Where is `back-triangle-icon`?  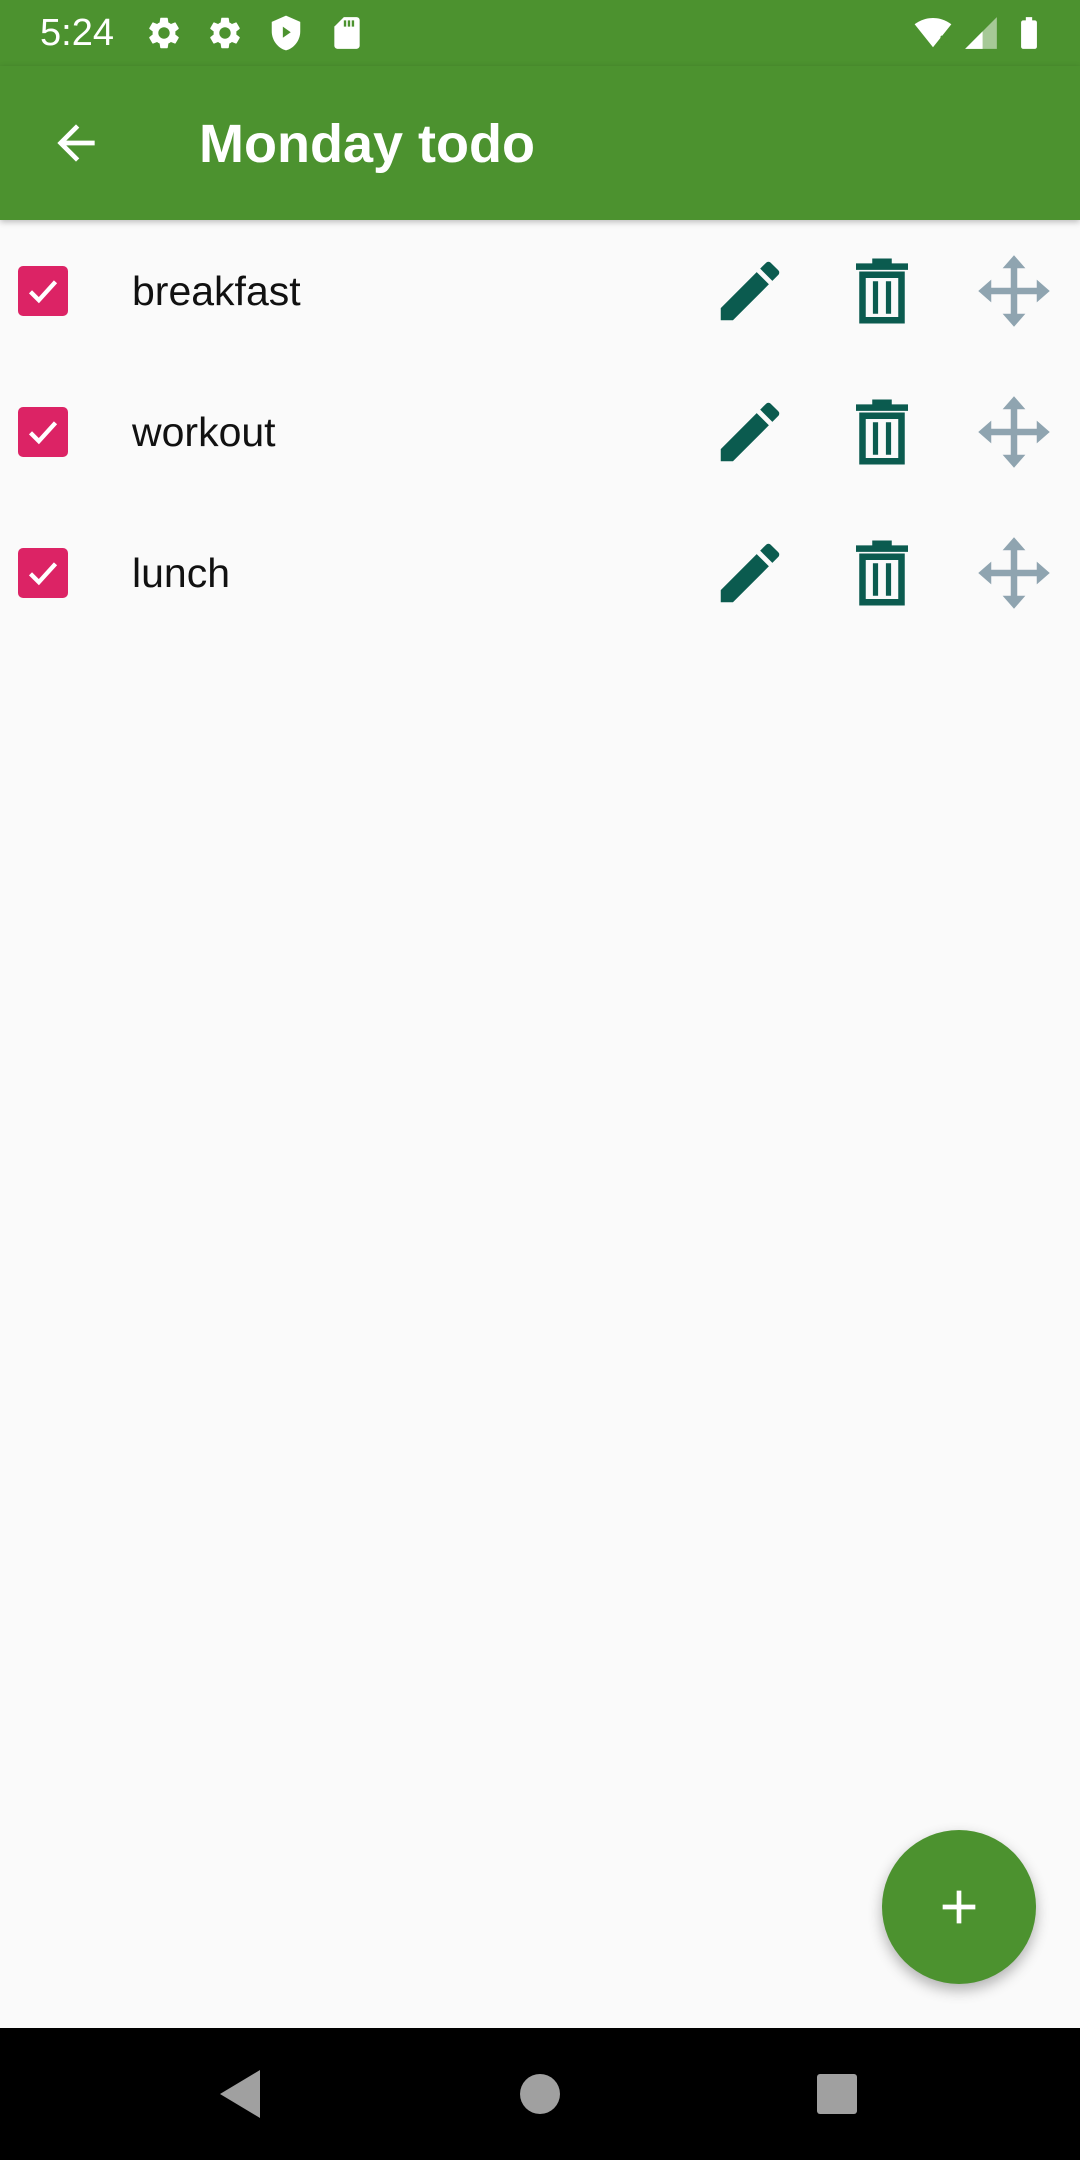
back-triangle-icon is located at coordinates (240, 2094).